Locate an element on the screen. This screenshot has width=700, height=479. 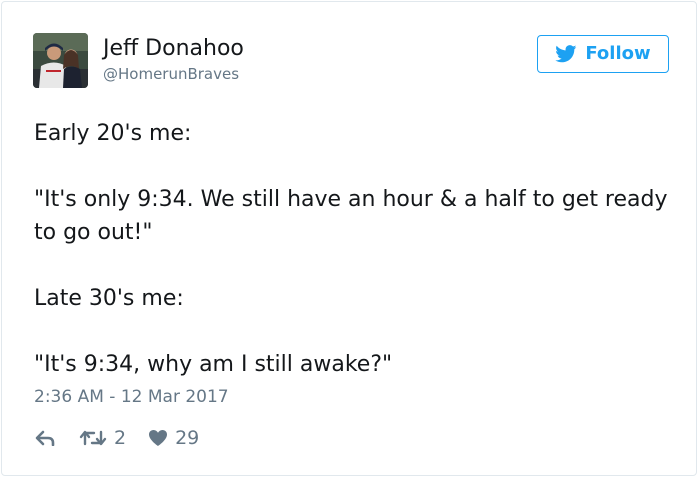
twitter-bird-icon is located at coordinates (566, 54).